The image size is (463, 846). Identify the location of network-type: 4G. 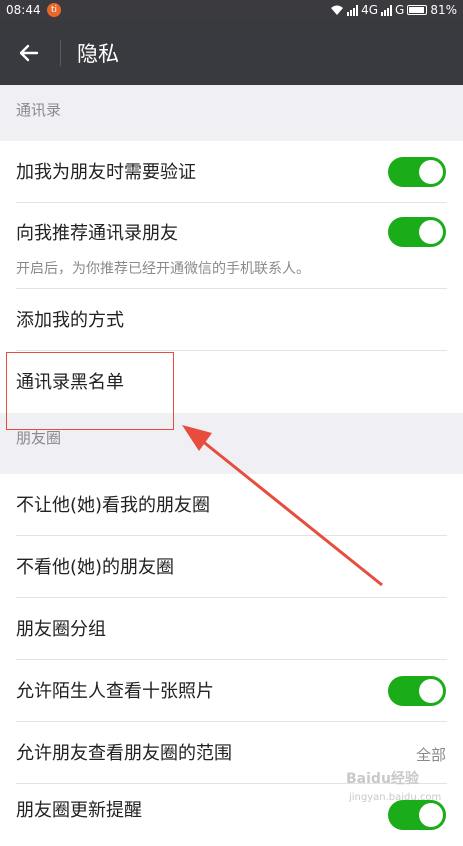
(370, 10).